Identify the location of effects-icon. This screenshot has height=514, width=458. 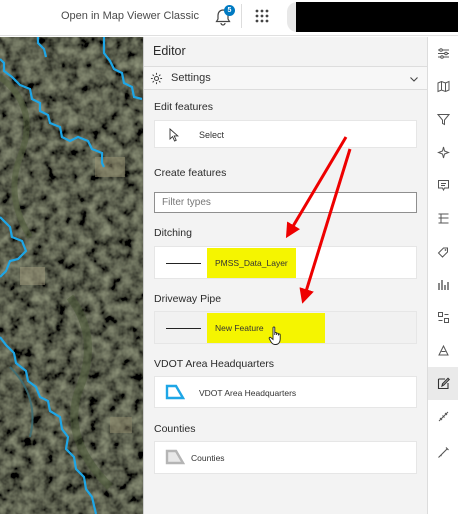
(443, 152).